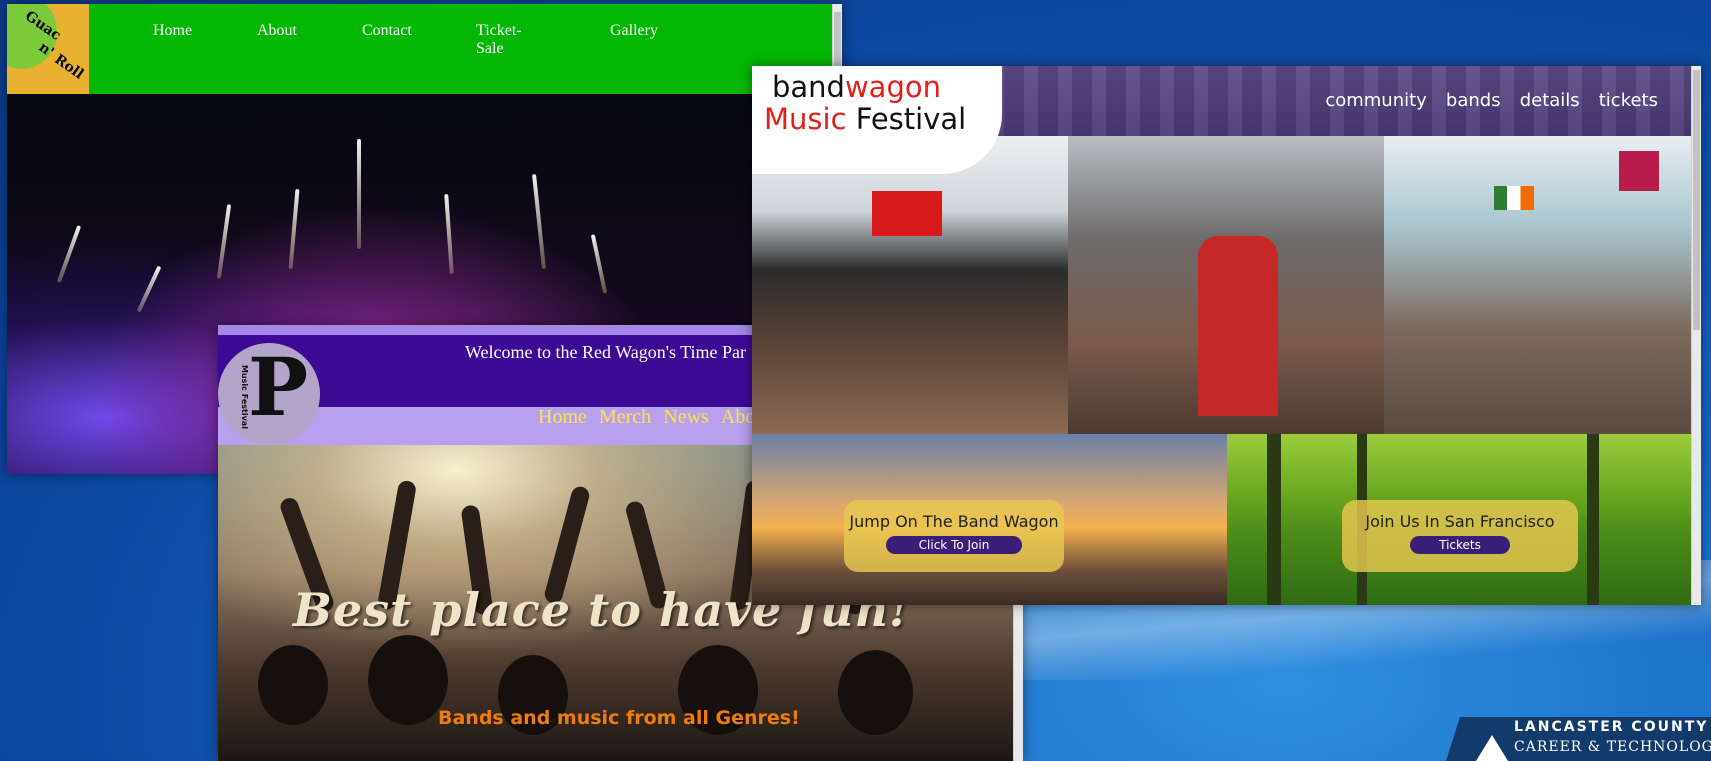 The height and width of the screenshot is (761, 1711). What do you see at coordinates (808, 87) in the screenshot?
I see `bw-logo-band: band` at bounding box center [808, 87].